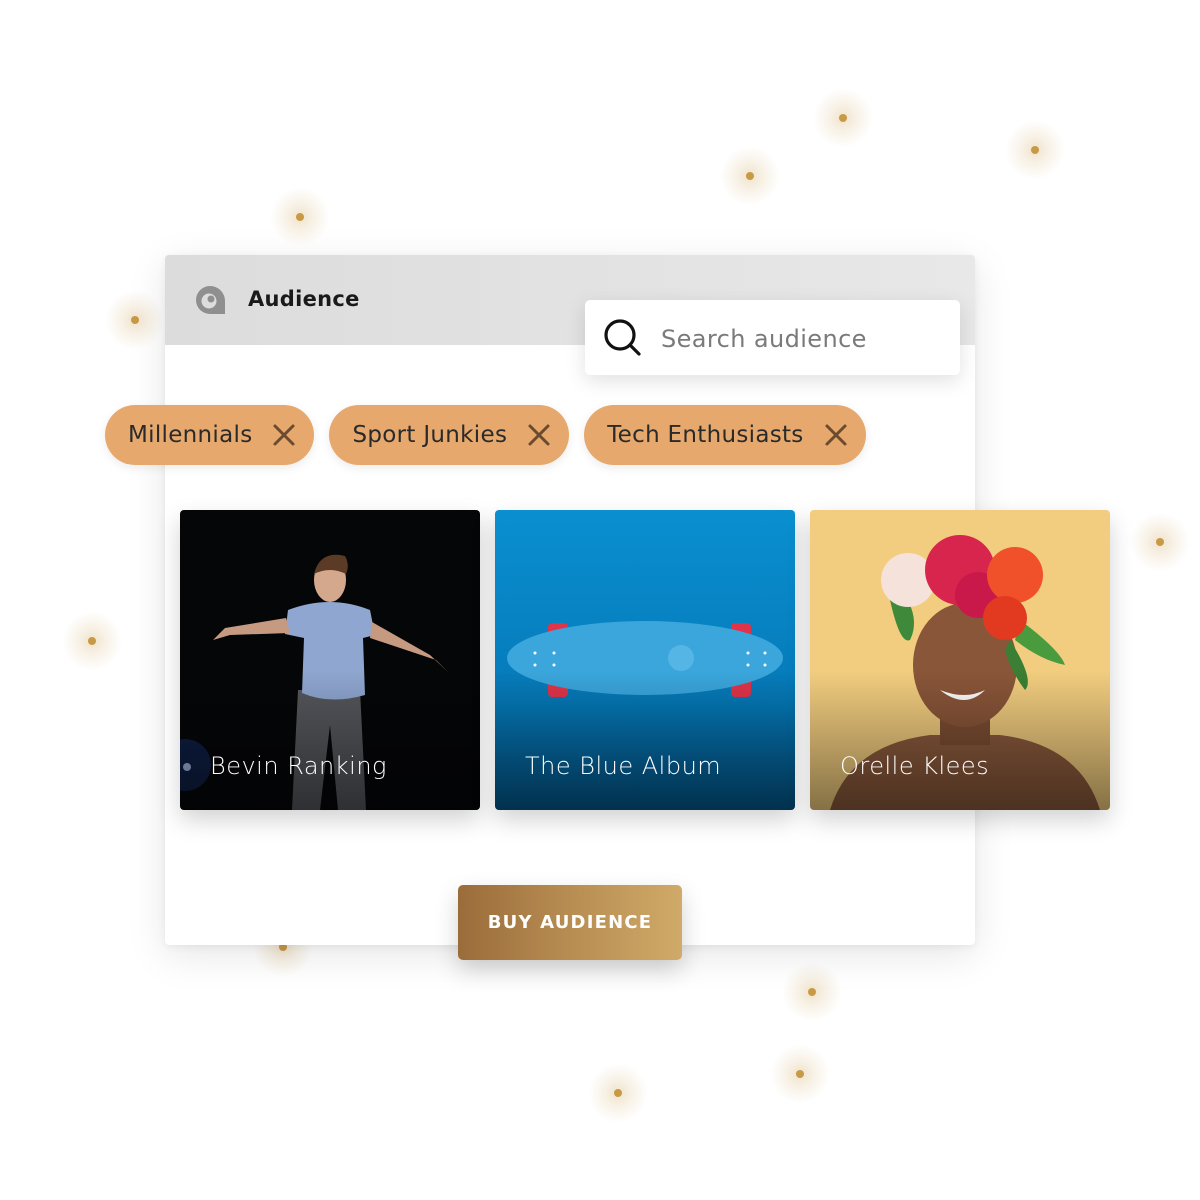 Image resolution: width=1200 pixels, height=1200 pixels. Describe the element at coordinates (298, 766) in the screenshot. I see `card-label: Bevin Ranking` at that location.